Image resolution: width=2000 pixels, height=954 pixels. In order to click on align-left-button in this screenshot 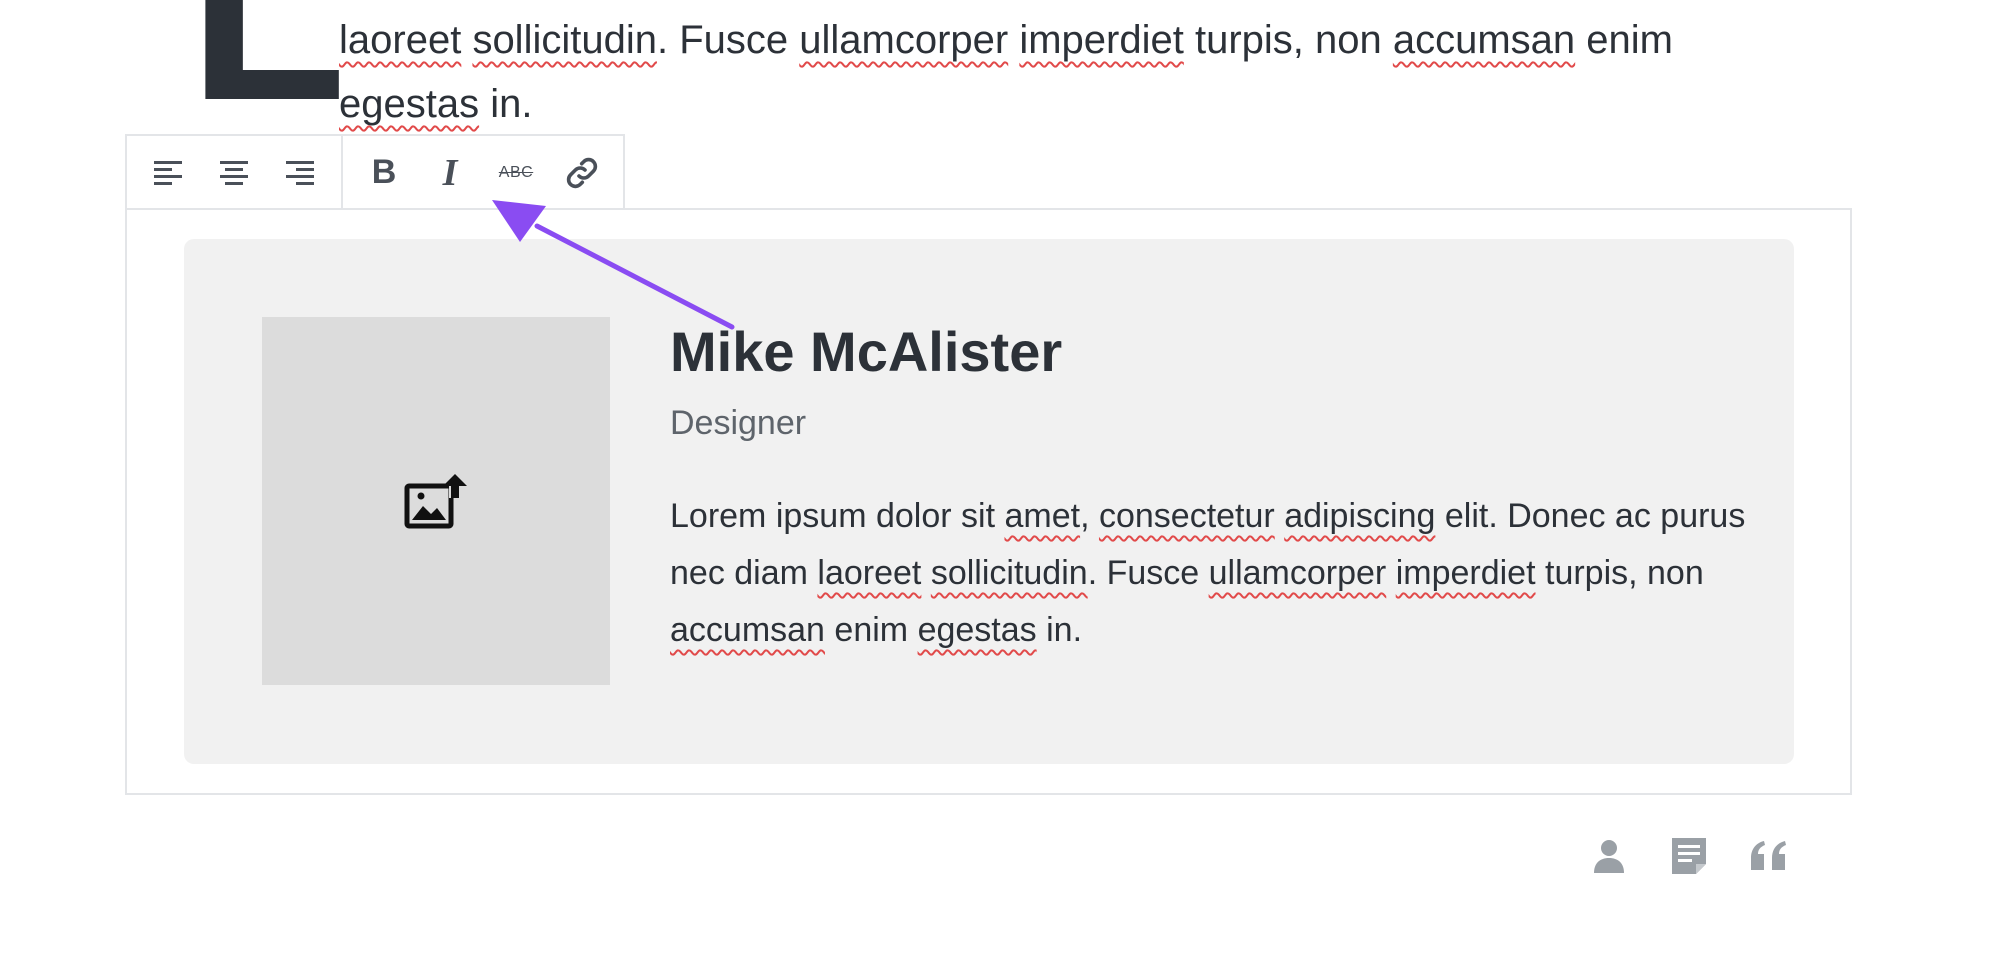, I will do `click(168, 172)`.